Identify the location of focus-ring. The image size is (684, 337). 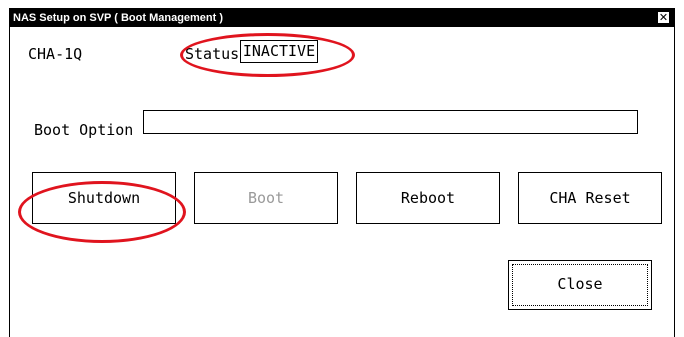
(580, 285).